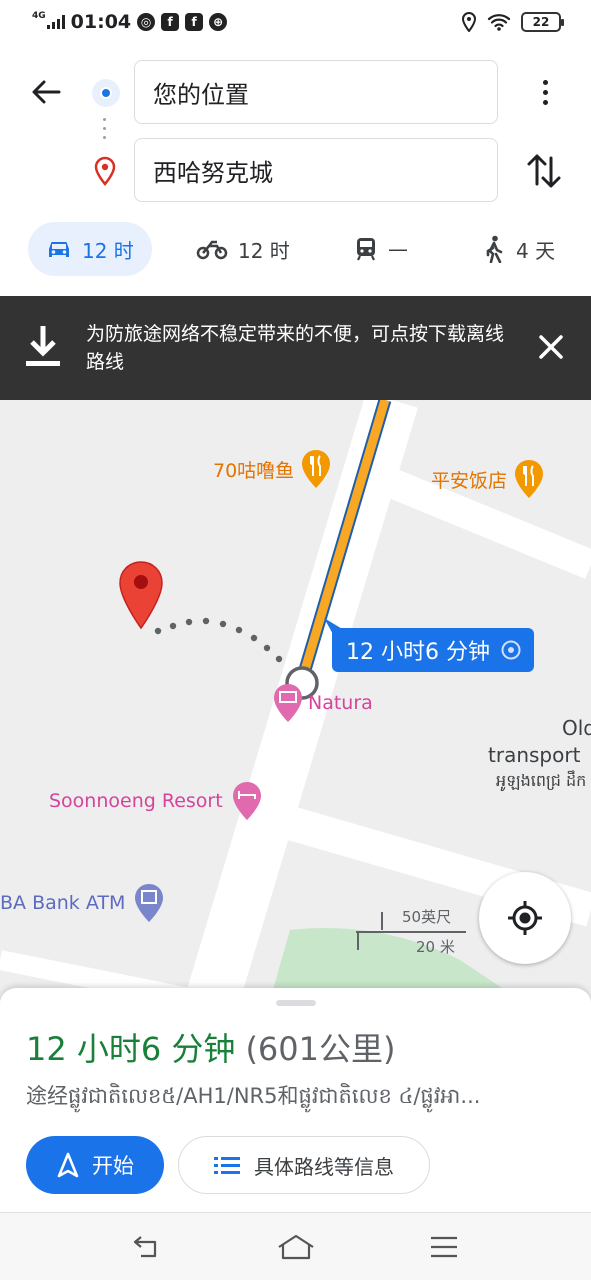 Image resolution: width=591 pixels, height=1280 pixels. I want to click on summary-distance: (601公里), so click(320, 1049).